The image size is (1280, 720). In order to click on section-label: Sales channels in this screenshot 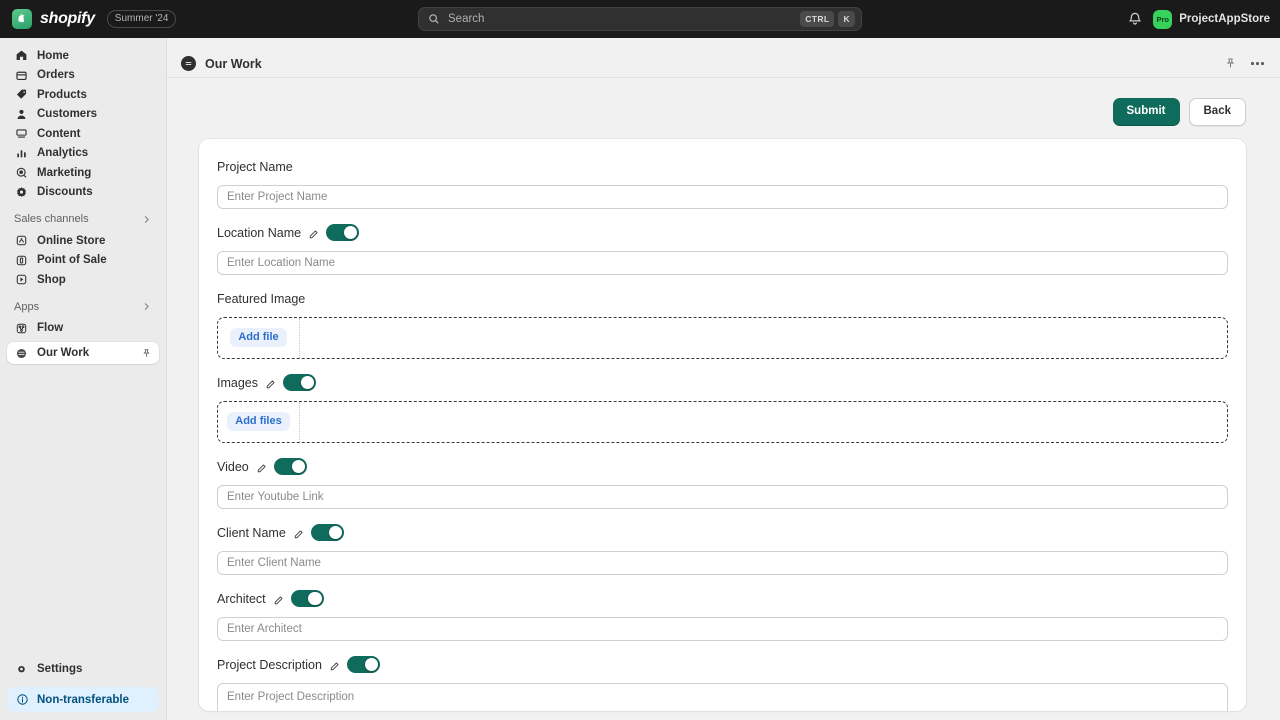, I will do `click(51, 219)`.